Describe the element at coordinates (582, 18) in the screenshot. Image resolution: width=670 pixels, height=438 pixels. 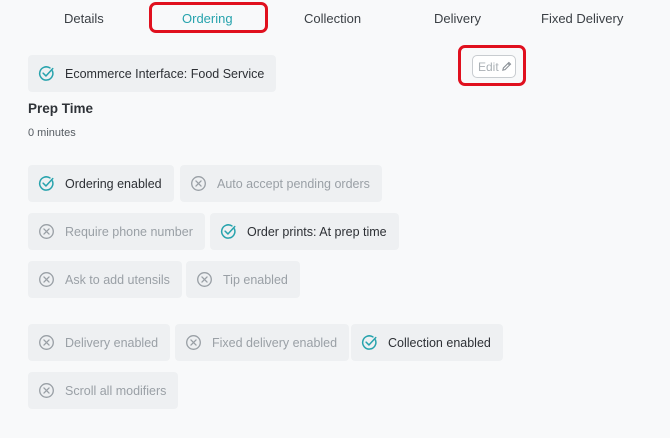
I see `tab-fixed-delivery: Fixed Delivery` at that location.